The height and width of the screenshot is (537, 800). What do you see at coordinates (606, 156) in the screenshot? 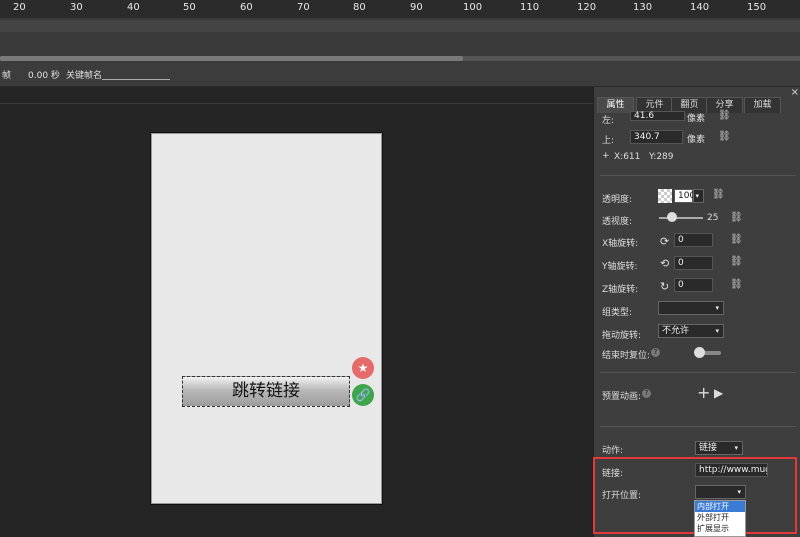
I see `plus-icon: +` at bounding box center [606, 156].